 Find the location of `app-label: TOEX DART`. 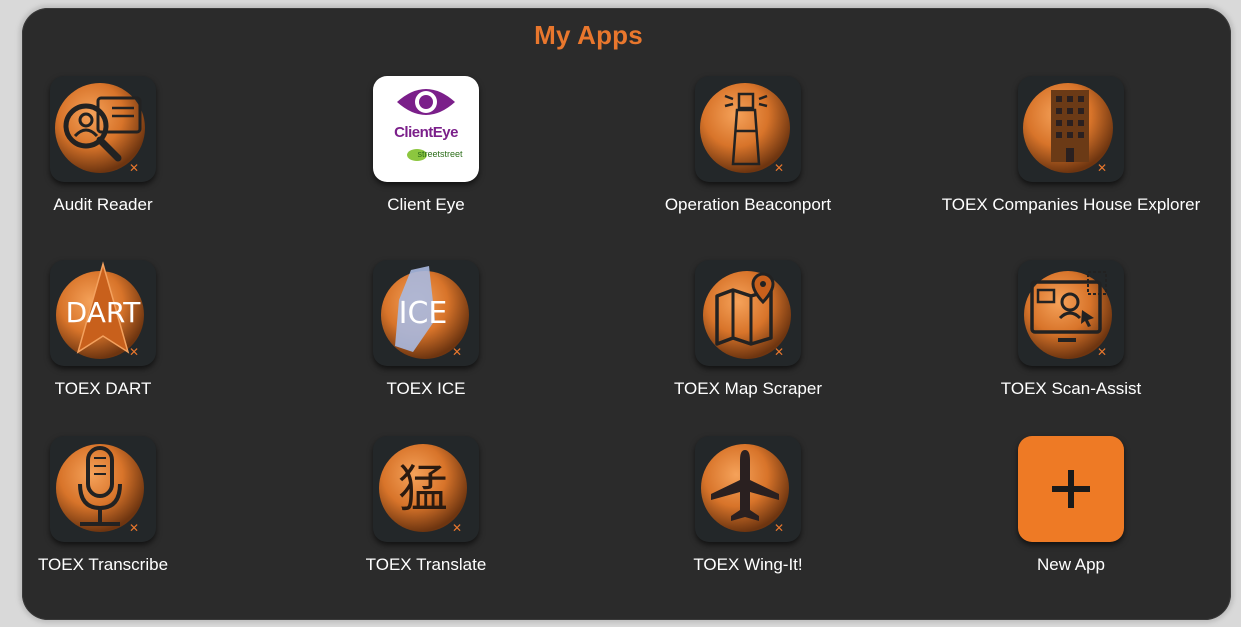

app-label: TOEX DART is located at coordinates (103, 388).